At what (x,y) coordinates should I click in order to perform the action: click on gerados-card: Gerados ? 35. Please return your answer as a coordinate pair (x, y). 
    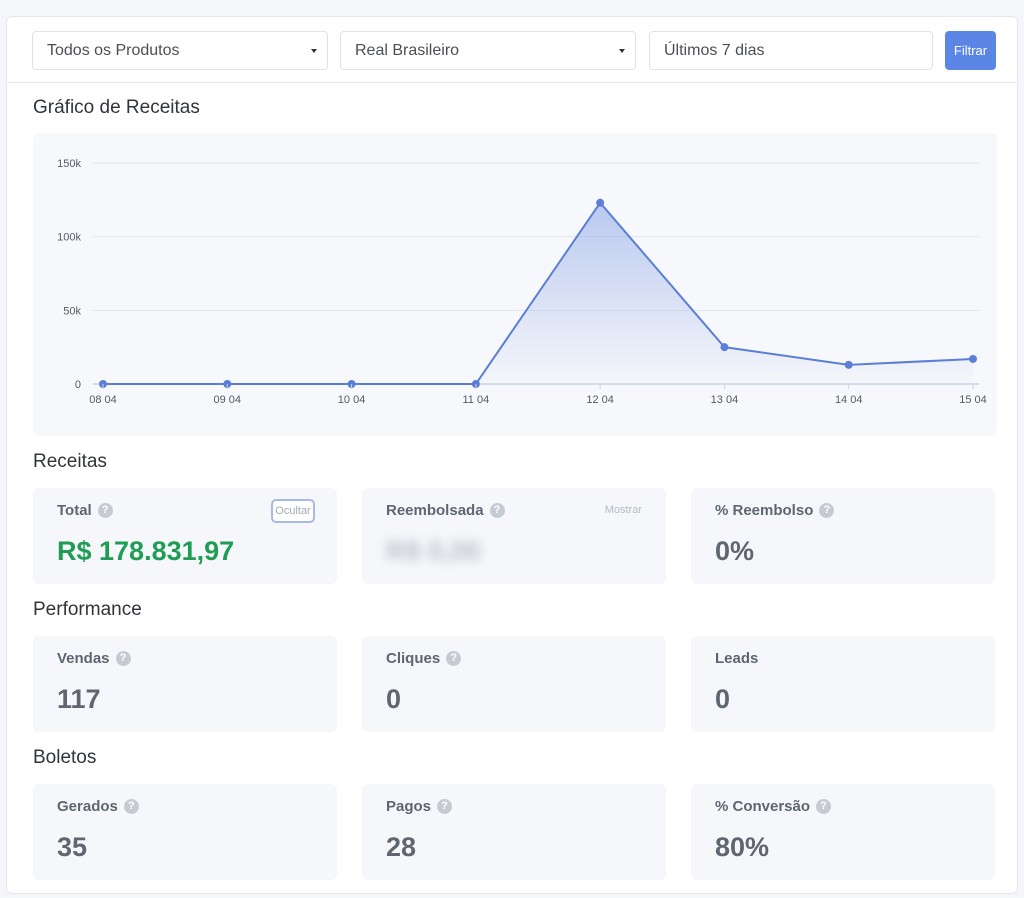
    Looking at the image, I should click on (185, 832).